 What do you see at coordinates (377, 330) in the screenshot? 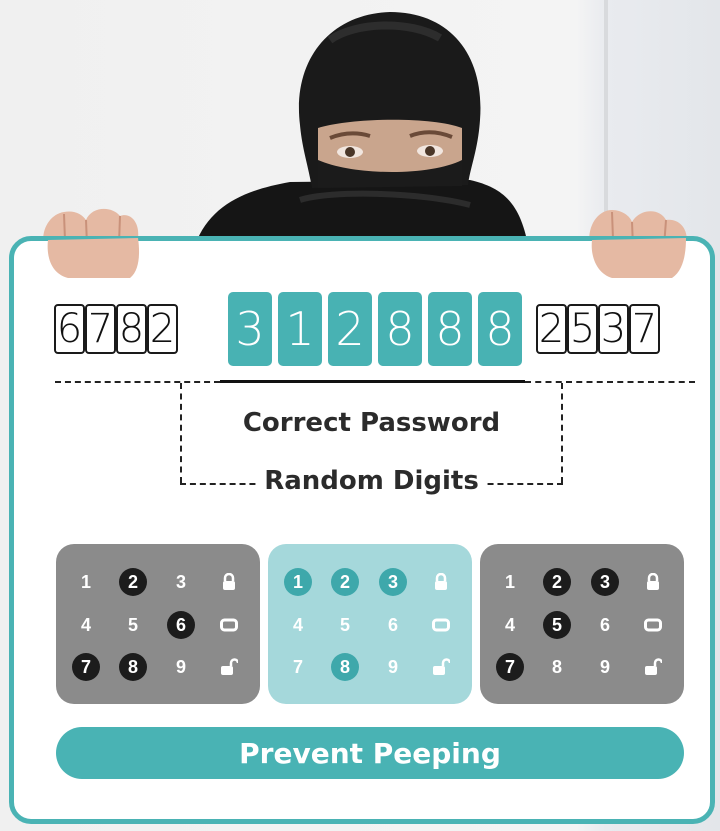
I see `password-digit-strip: 6 7 8 2 3 1 2 8 8 8 2 5 3 7` at bounding box center [377, 330].